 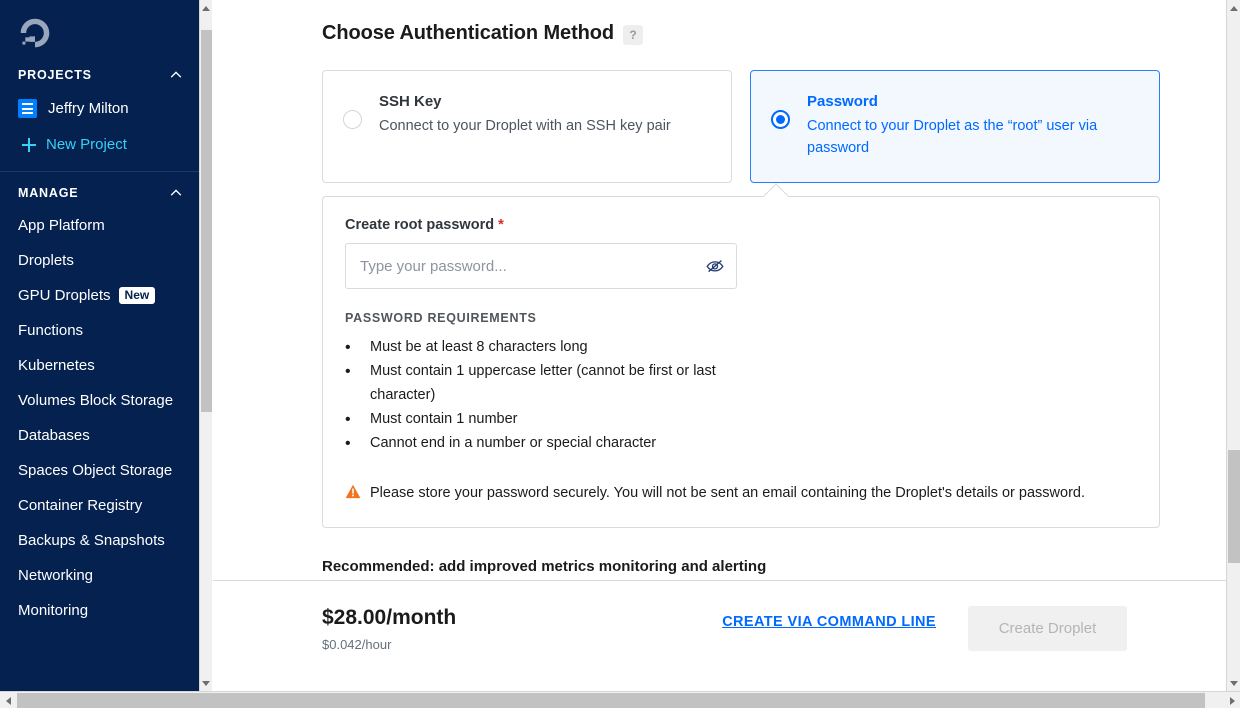 I want to click on sidebar-scroll-thumb, so click(x=206, y=221).